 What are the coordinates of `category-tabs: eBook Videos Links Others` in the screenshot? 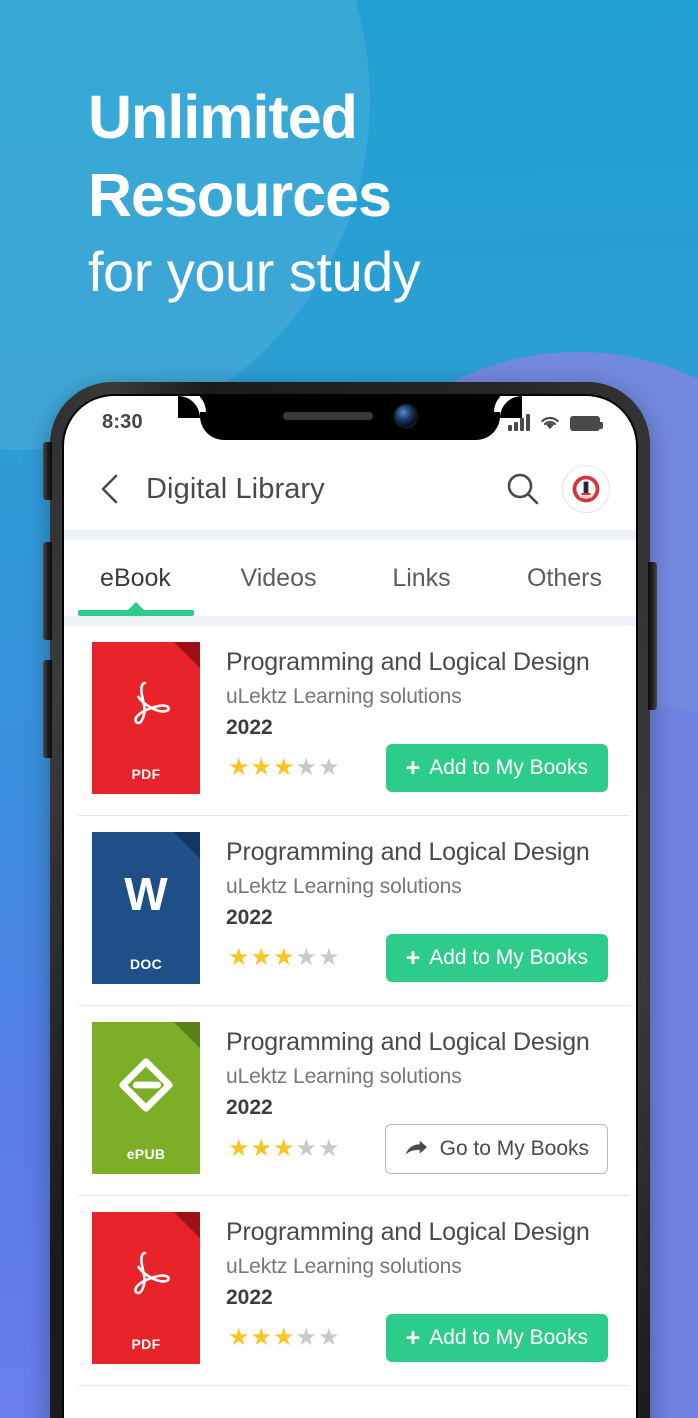 It's located at (350, 578).